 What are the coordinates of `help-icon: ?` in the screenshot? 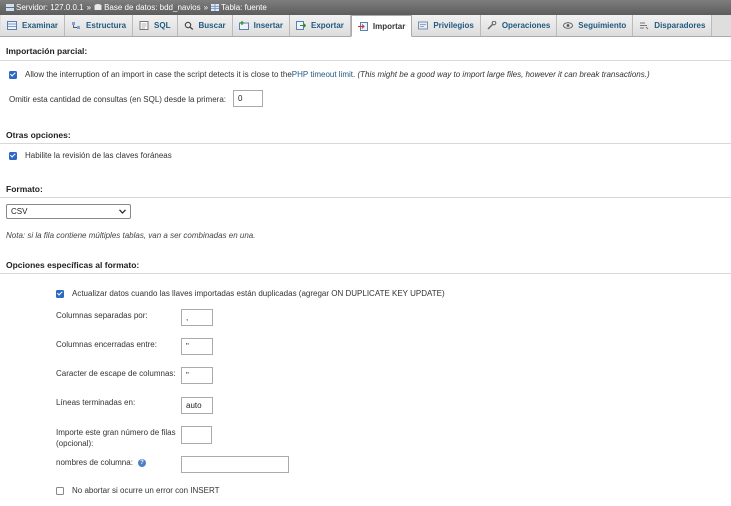 It's located at (141, 462).